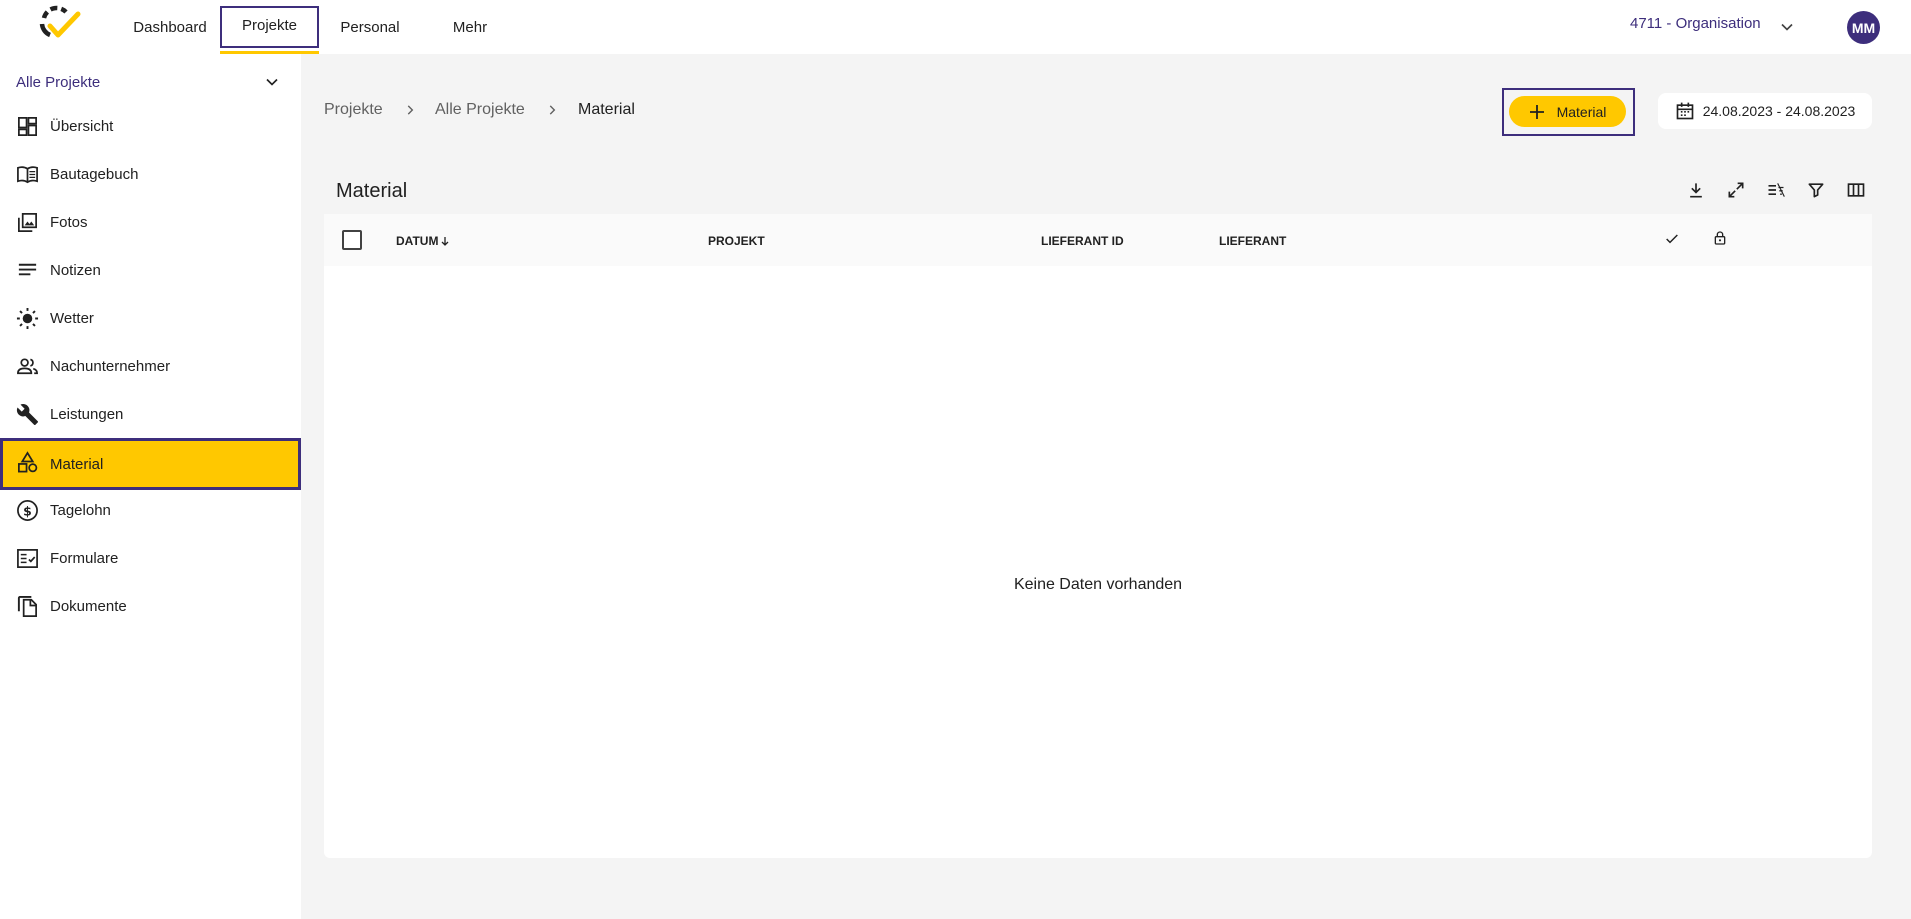  What do you see at coordinates (1098, 191) in the screenshot?
I see `table-toolbar: Material` at bounding box center [1098, 191].